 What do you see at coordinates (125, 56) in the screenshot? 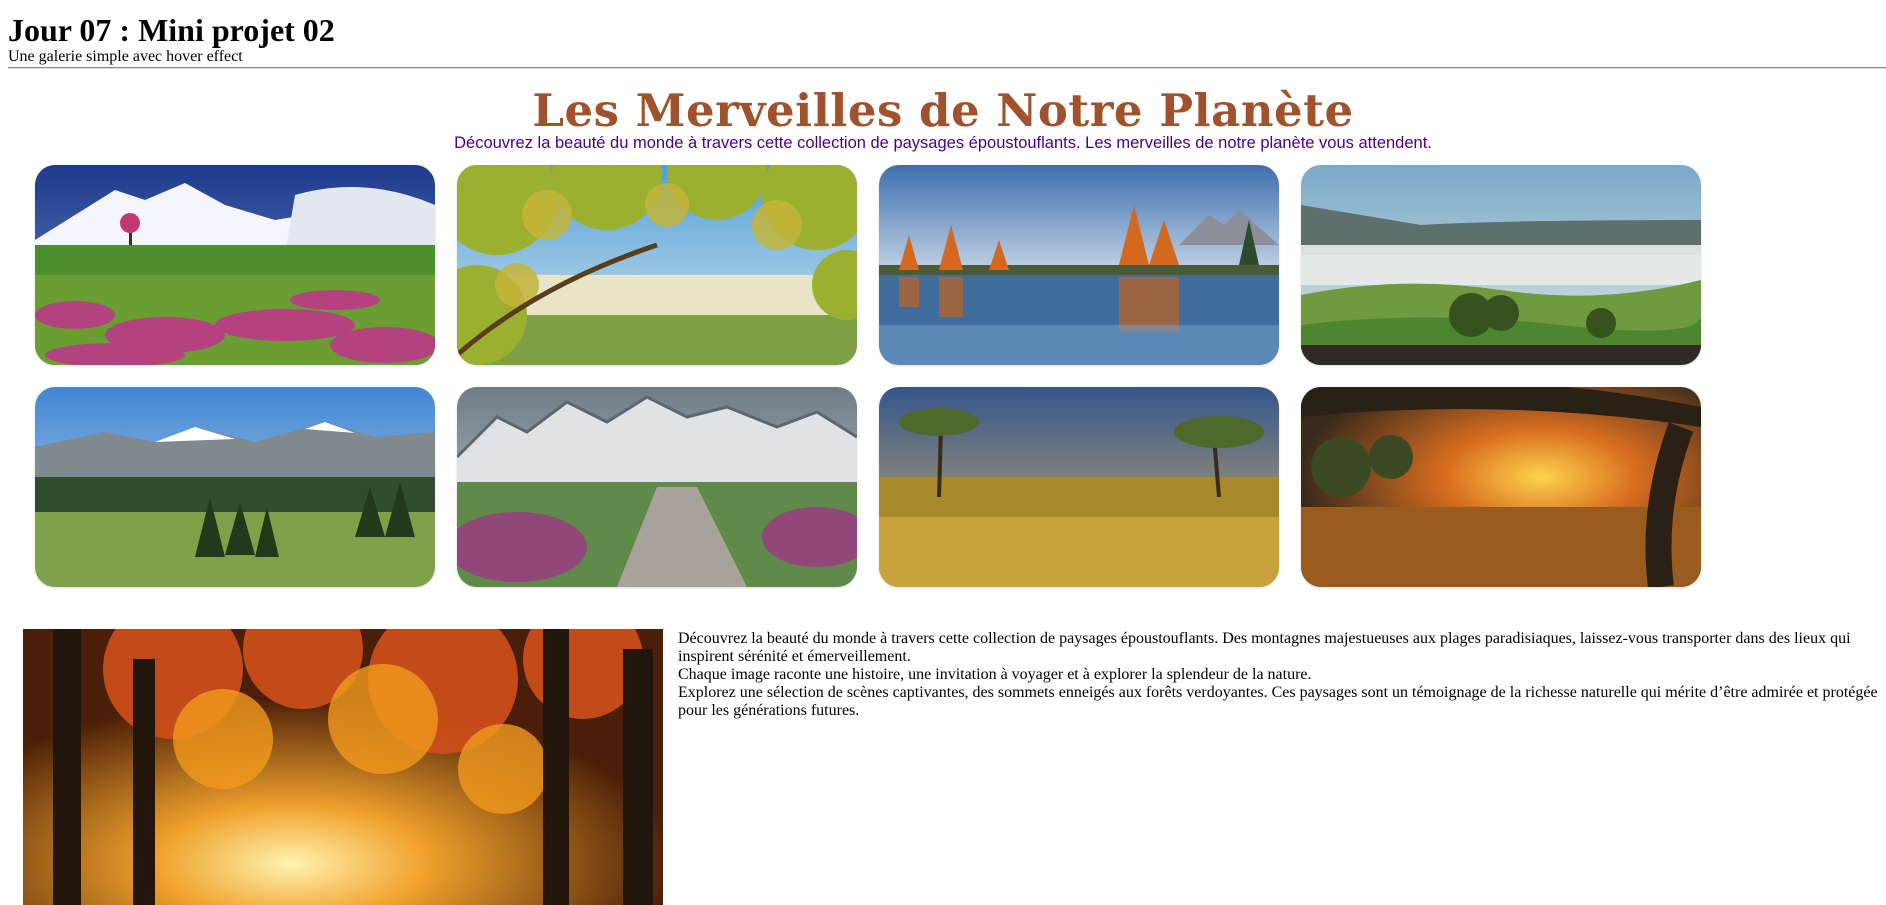
I see `page-subtitle: Une galerie simple avec hover effect` at bounding box center [125, 56].